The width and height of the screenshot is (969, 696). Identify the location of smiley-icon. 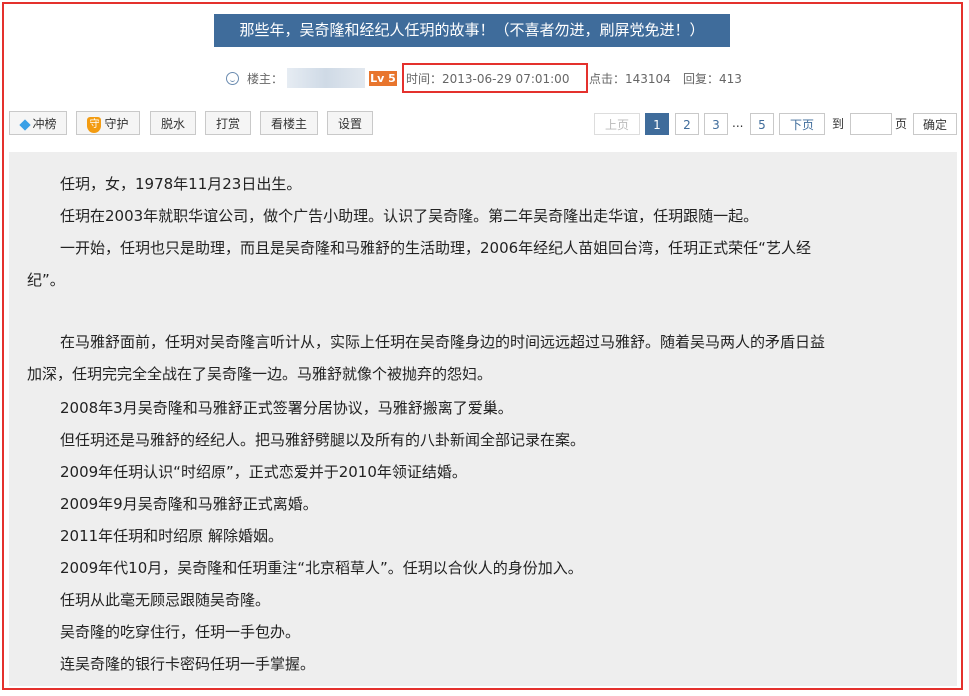
(232, 78).